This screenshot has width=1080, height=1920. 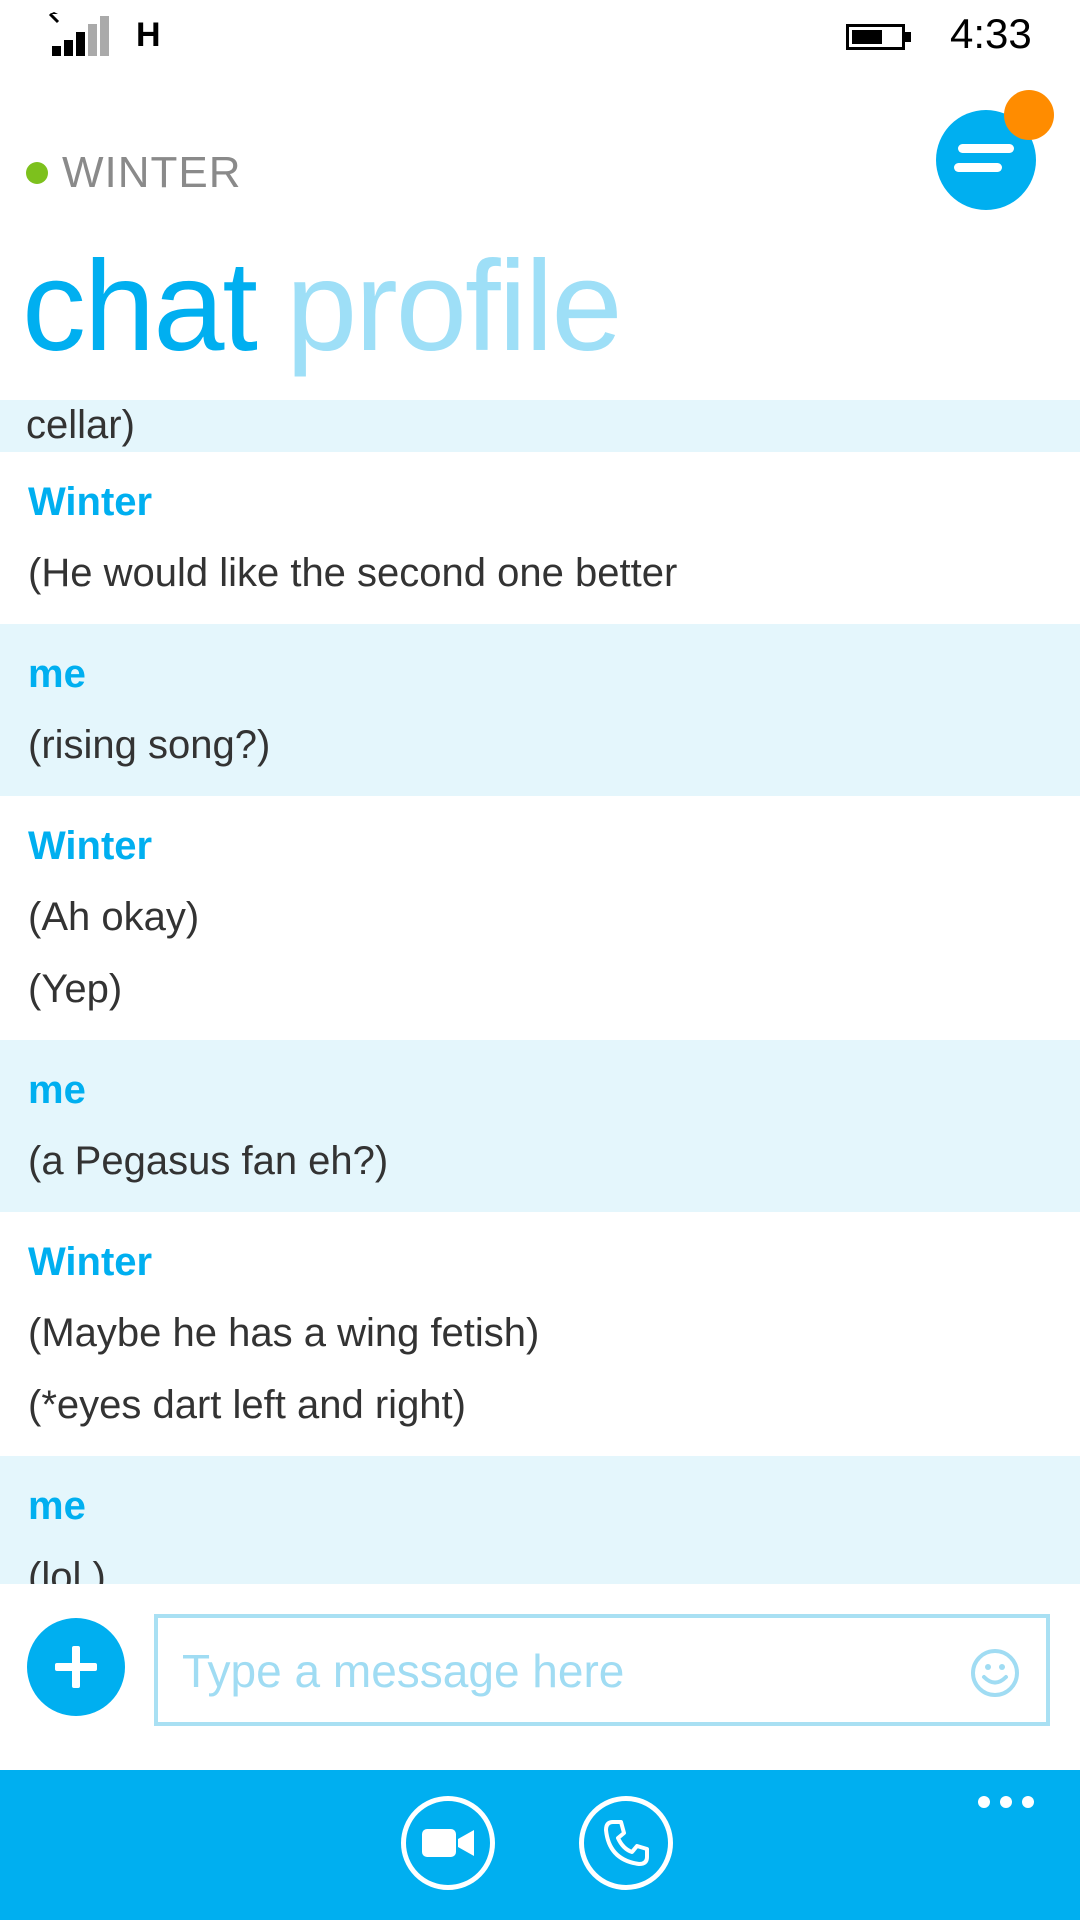 I want to click on message-group: cellar), so click(x=540, y=426).